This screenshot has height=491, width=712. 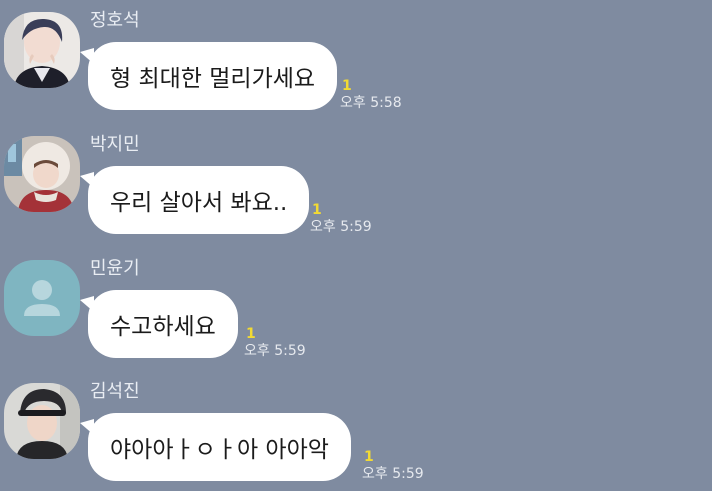 I want to click on sender-name: 정호석, so click(x=115, y=20).